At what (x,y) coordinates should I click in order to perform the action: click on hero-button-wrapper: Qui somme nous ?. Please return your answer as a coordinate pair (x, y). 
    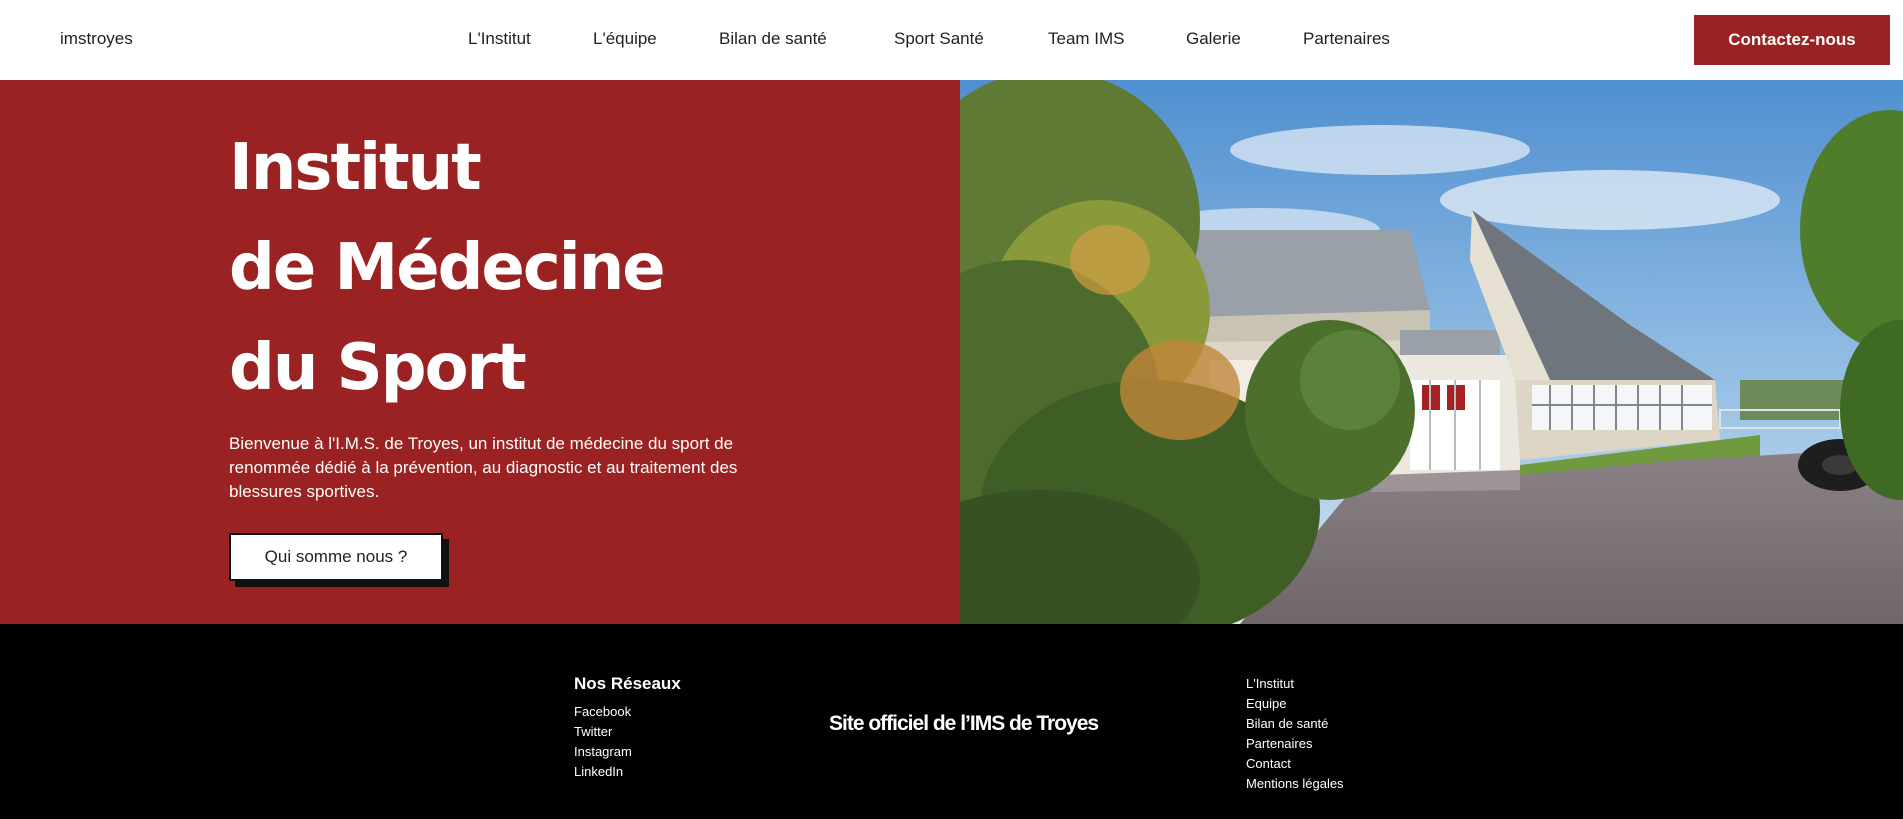
    Looking at the image, I should click on (339, 560).